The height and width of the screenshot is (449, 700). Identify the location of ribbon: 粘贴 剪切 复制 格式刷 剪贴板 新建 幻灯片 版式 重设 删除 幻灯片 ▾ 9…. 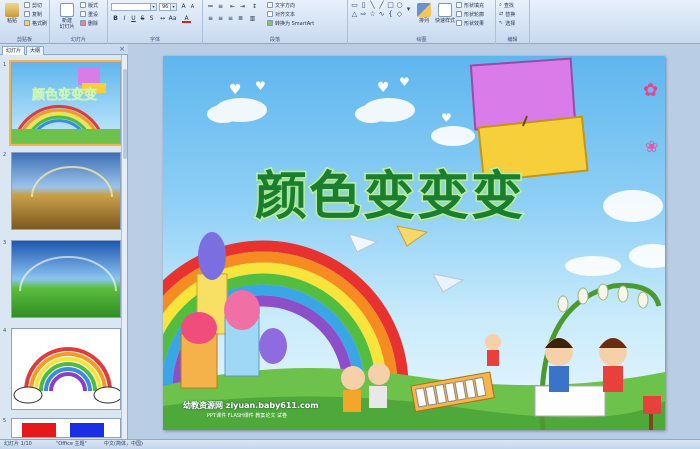
(350, 22).